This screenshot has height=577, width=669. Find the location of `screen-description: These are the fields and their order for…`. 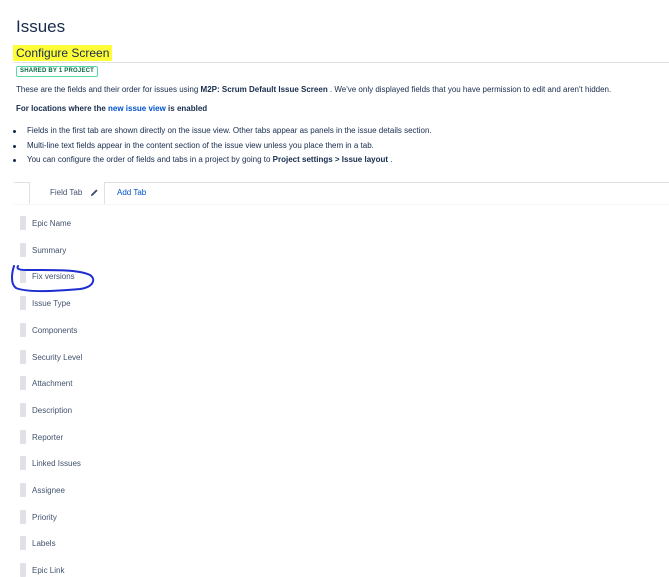

screen-description: These are the fields and their order for… is located at coordinates (313, 89).